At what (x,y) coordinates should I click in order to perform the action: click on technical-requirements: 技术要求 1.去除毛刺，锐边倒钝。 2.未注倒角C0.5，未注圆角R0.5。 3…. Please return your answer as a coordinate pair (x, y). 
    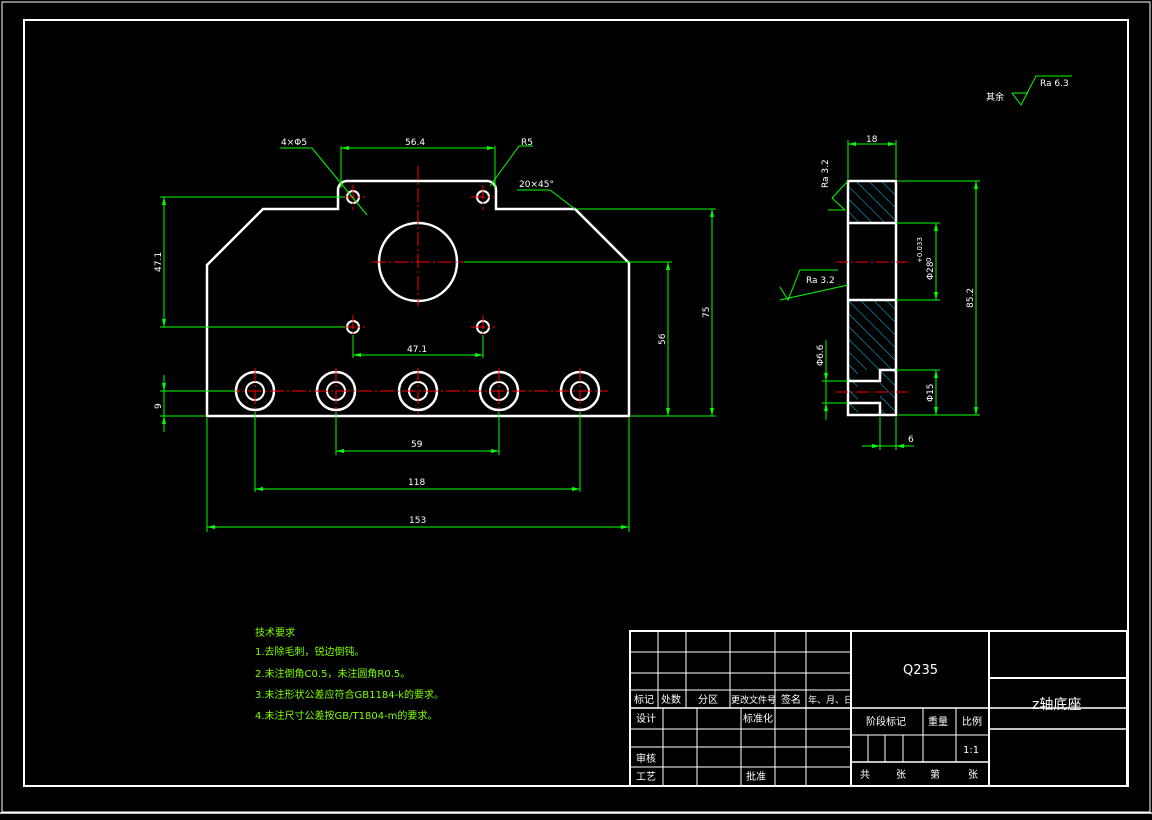
    Looking at the image, I should click on (349, 674).